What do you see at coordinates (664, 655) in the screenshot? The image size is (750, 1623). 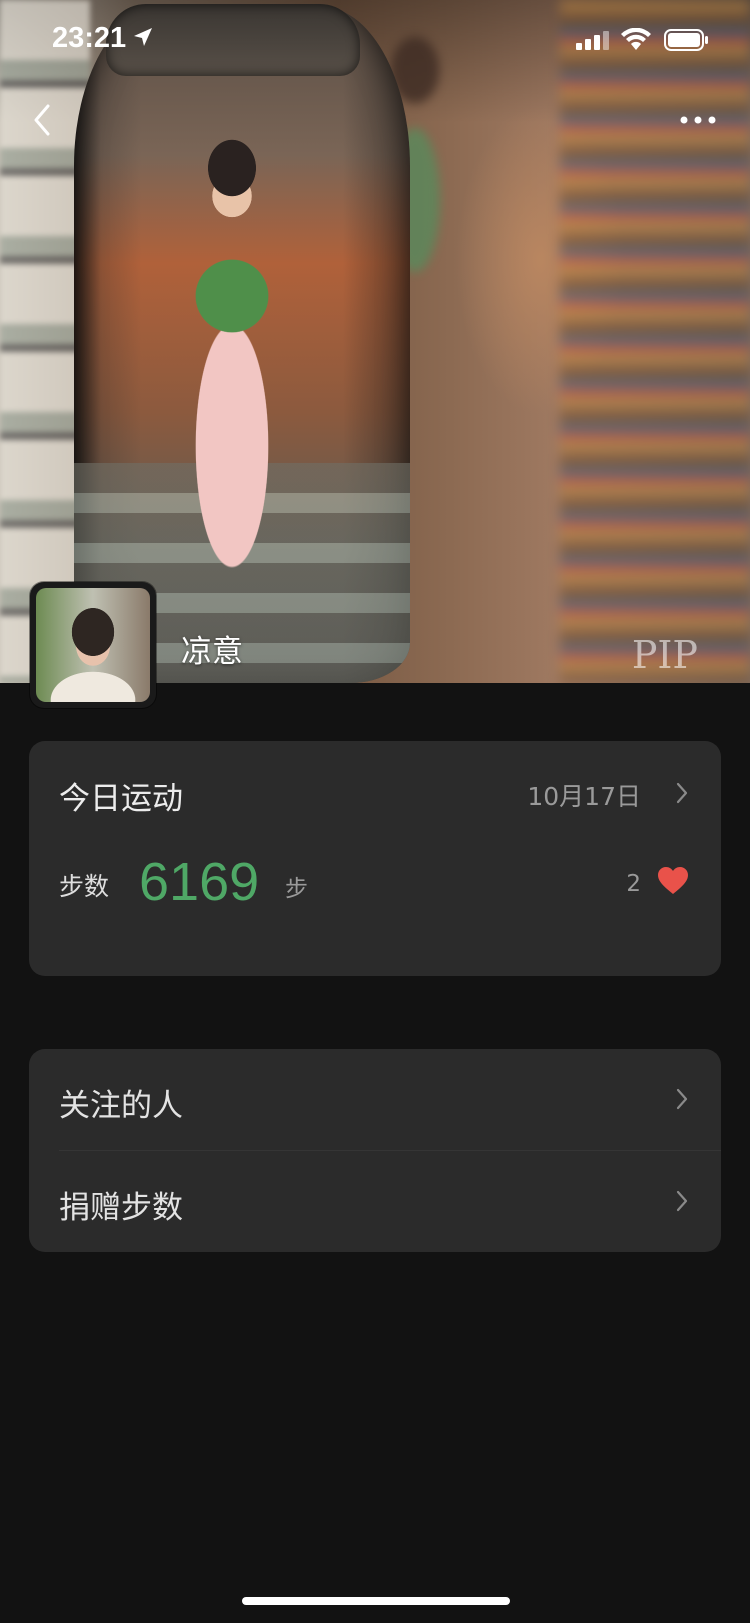 I see `cover-watermark: PIP` at bounding box center [664, 655].